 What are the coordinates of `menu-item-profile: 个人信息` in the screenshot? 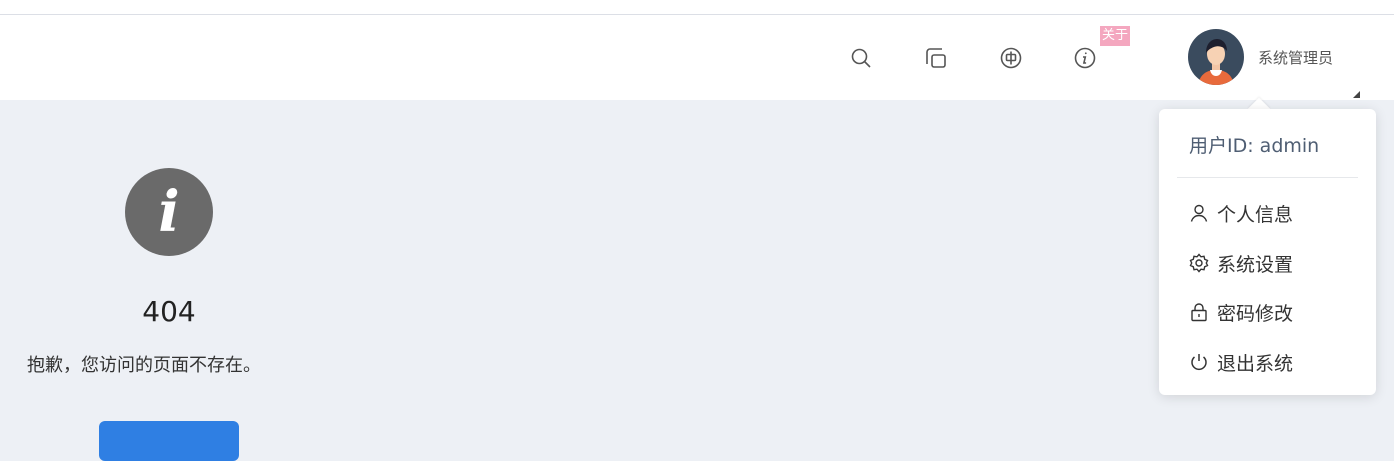 It's located at (1241, 213).